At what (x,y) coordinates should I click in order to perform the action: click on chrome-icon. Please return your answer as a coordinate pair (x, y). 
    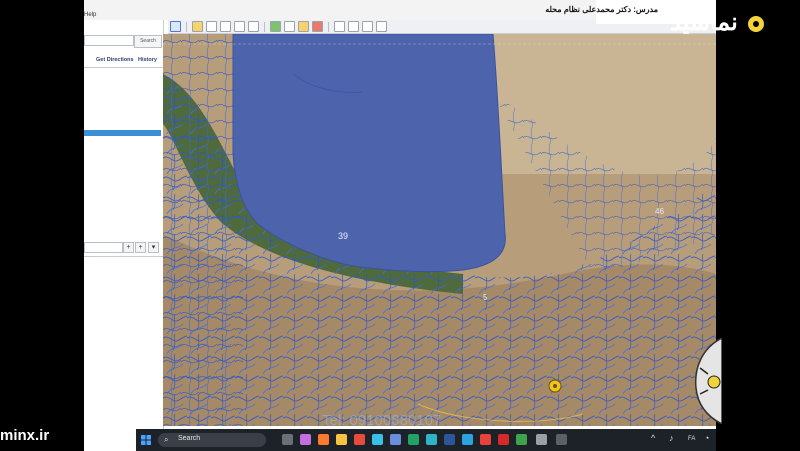
    Looking at the image, I should click on (485, 439).